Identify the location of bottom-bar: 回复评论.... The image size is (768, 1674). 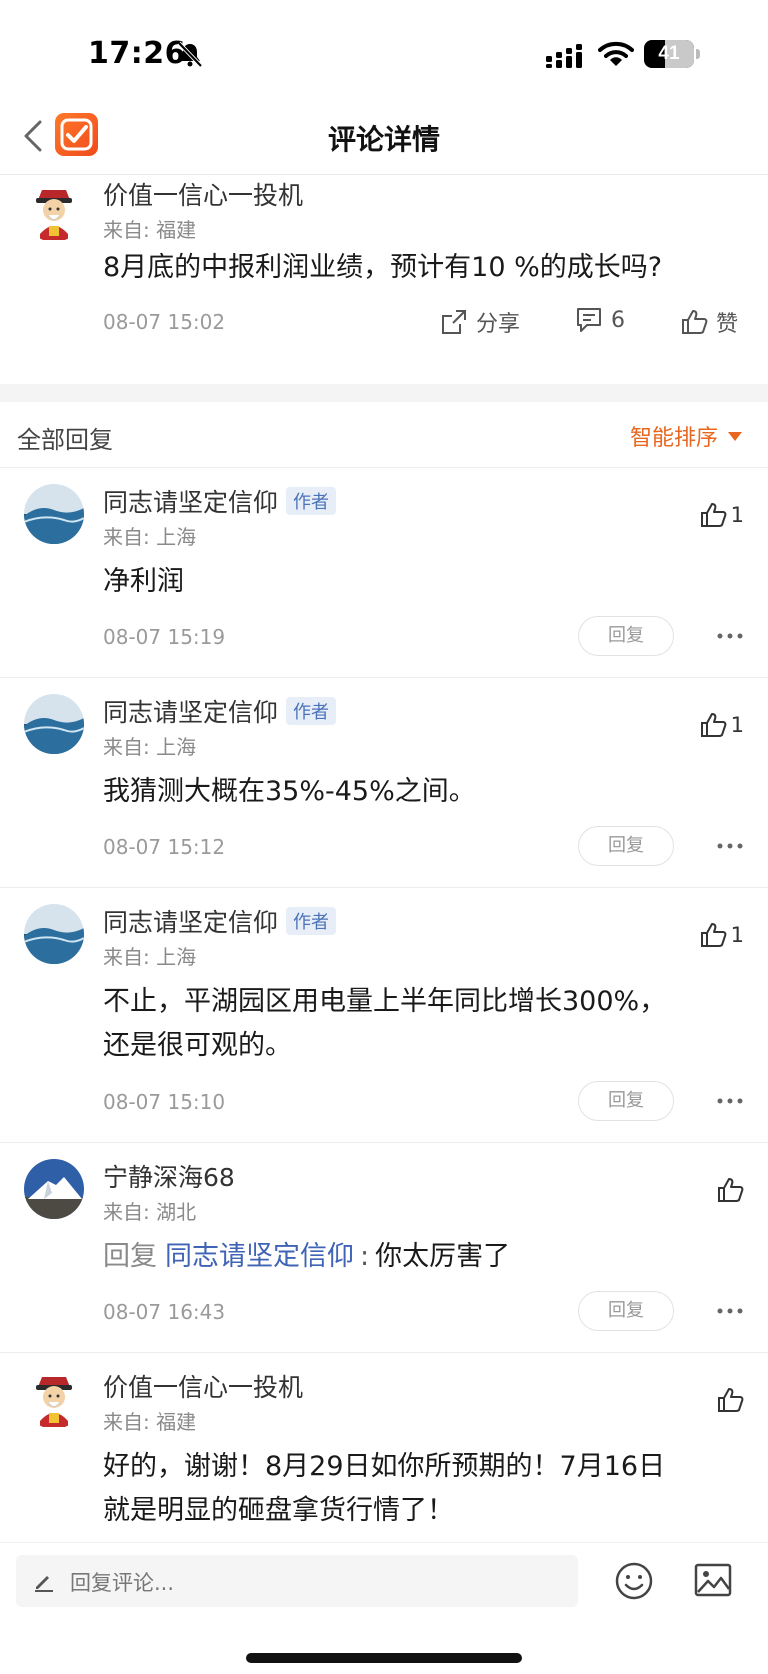
(384, 1608).